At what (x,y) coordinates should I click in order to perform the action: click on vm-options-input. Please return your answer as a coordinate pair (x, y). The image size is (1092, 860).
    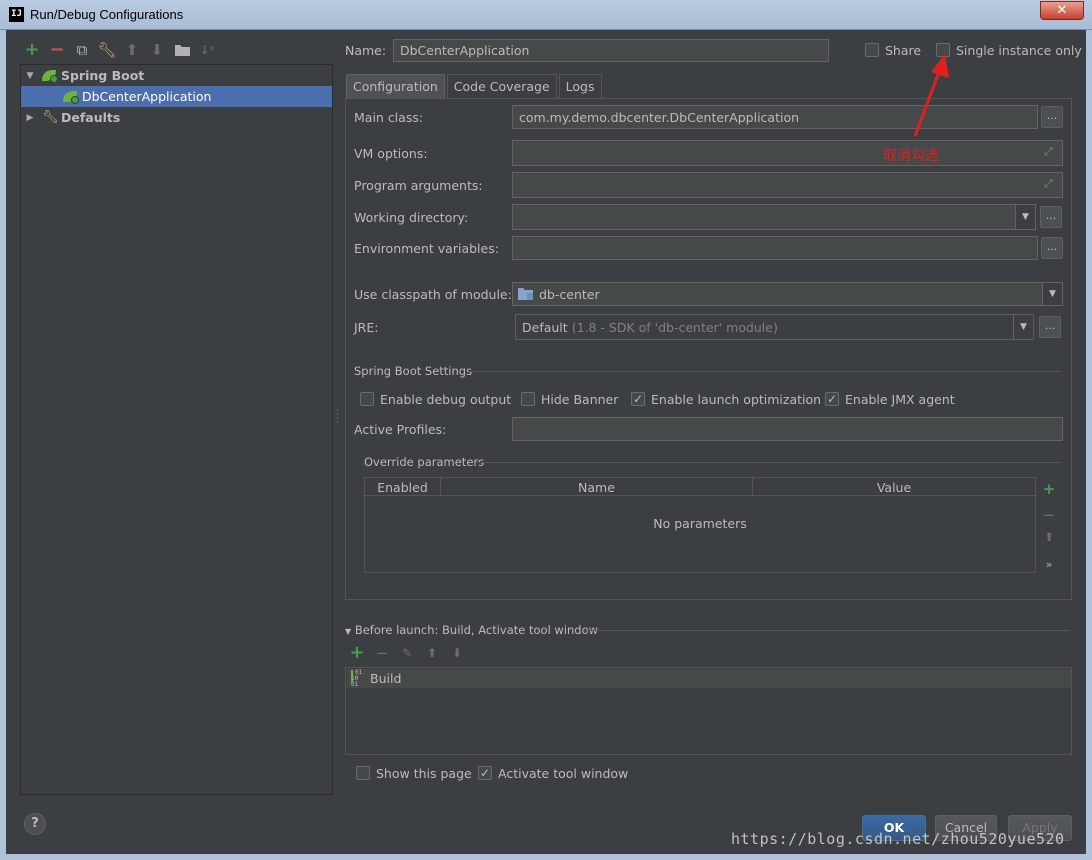
    Looking at the image, I should click on (787, 153).